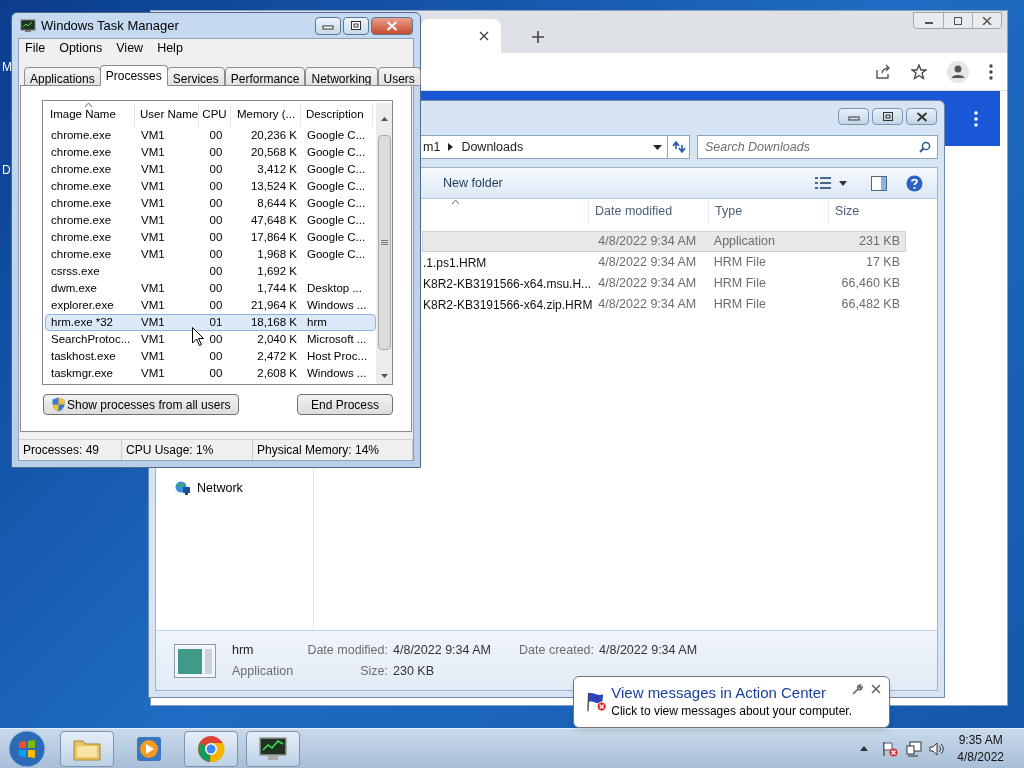  Describe the element at coordinates (508, 304) in the screenshot. I see `file-name: K8R2-KB3191566-x64.zip.HRM` at that location.